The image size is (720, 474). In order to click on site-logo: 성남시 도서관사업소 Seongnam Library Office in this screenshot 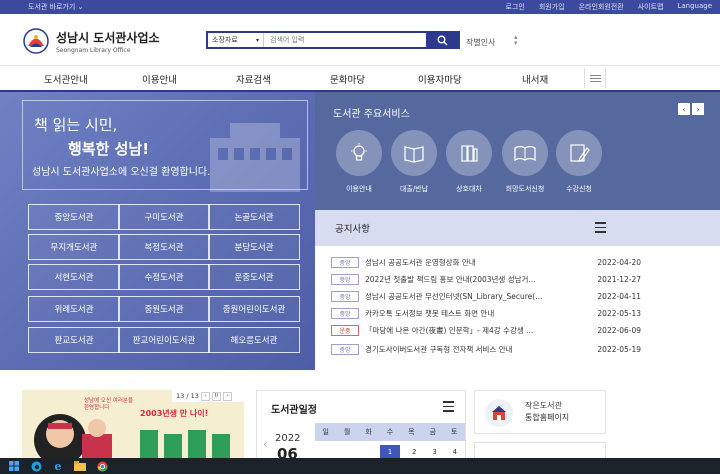, I will do `click(91, 41)`.